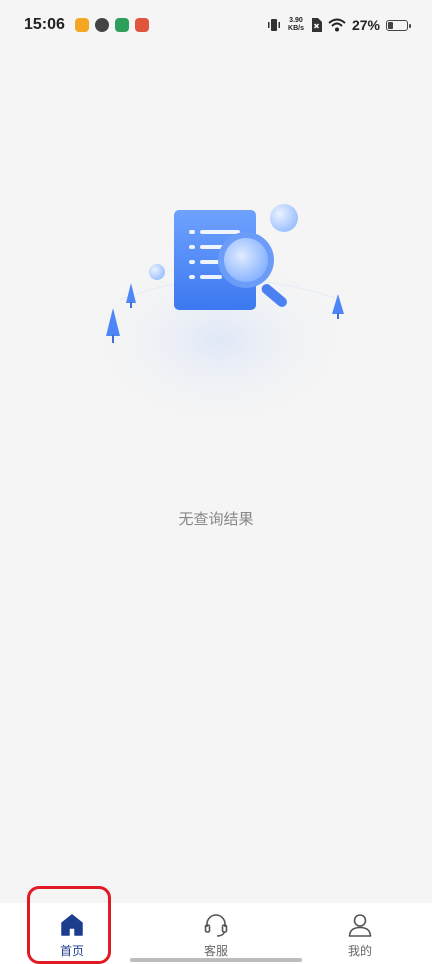  I want to click on network-speed: 3.90 KB/s, so click(296, 25).